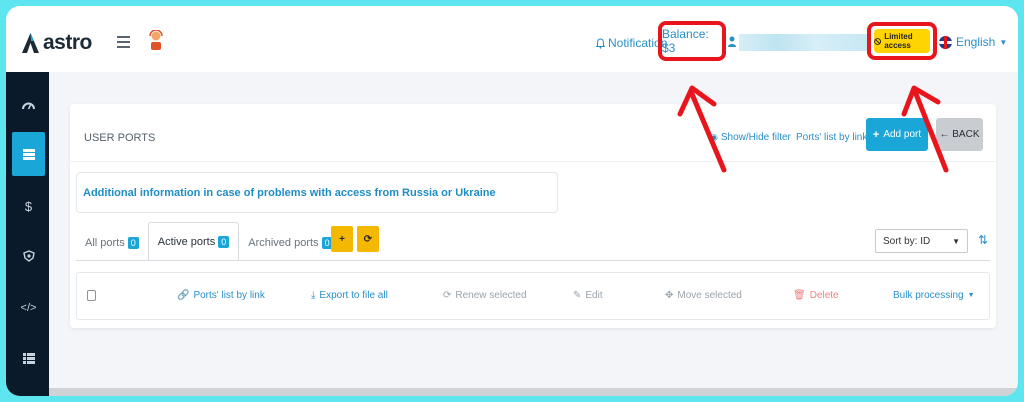 This screenshot has width=1024, height=402. I want to click on move-selected-button: ✥ Move selected, so click(703, 295).